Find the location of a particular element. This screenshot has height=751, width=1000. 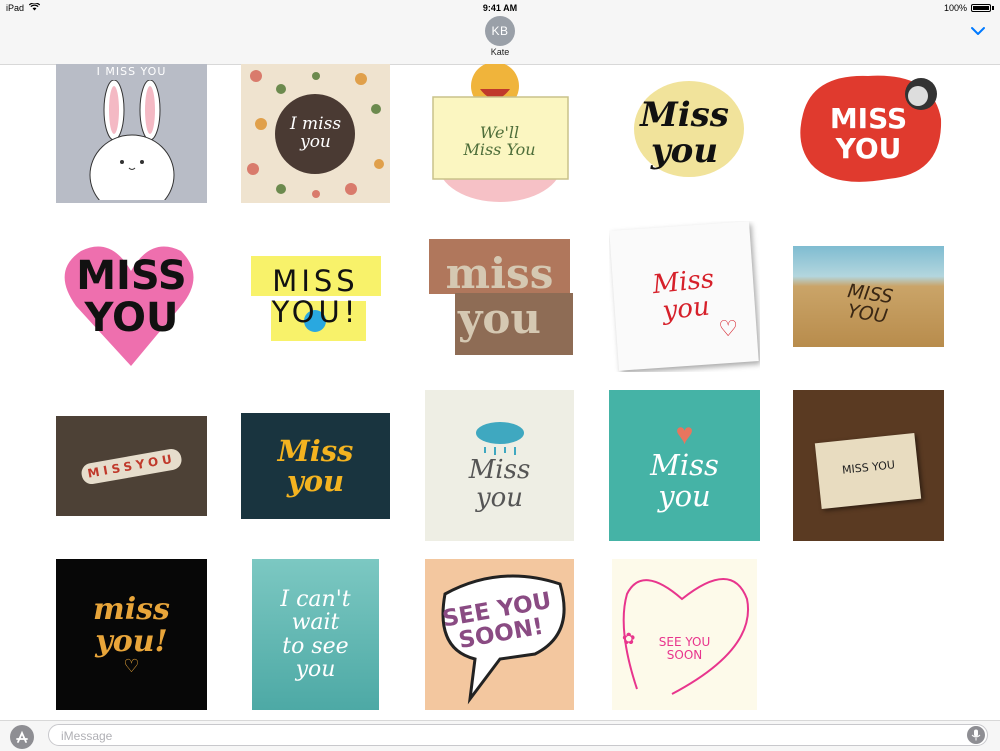

sticker-6-label: MISS YOU is located at coordinates (131, 296).